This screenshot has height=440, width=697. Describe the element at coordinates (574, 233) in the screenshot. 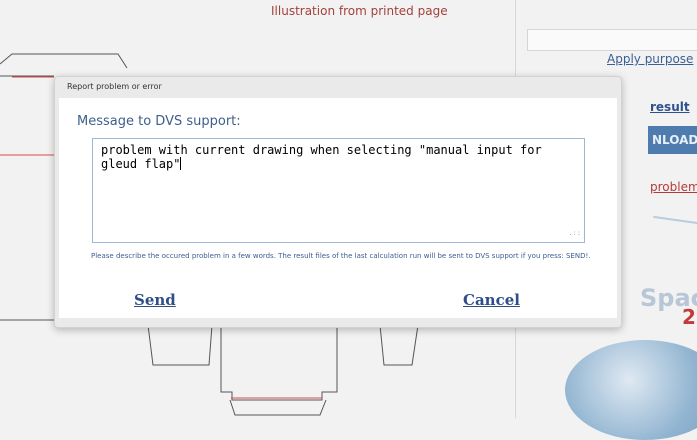

I see `resize-grip-icon: .::` at that location.